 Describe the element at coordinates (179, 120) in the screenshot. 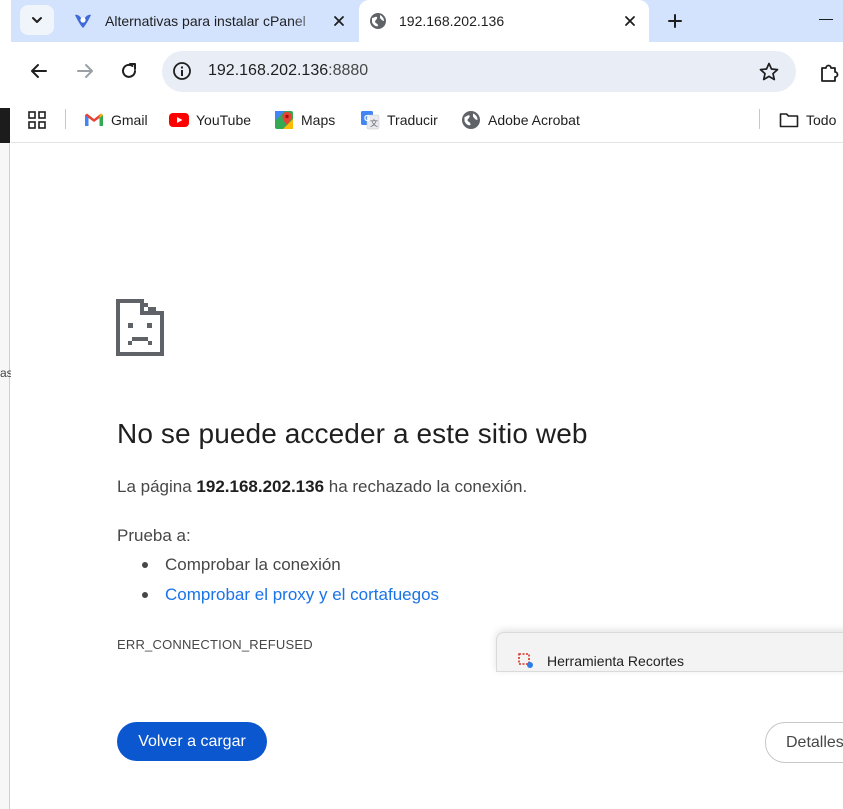

I see `youtube-icon` at that location.